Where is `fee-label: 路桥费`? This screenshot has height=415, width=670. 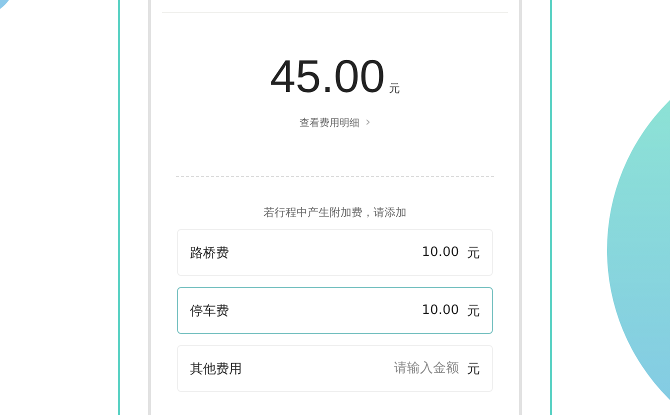
fee-label: 路桥费 is located at coordinates (209, 253).